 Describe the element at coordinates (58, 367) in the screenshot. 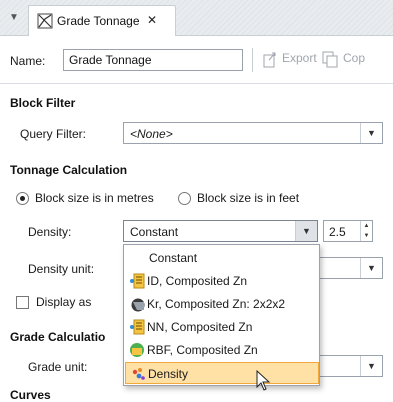

I see `grade-unit-label: Grade unit:` at that location.